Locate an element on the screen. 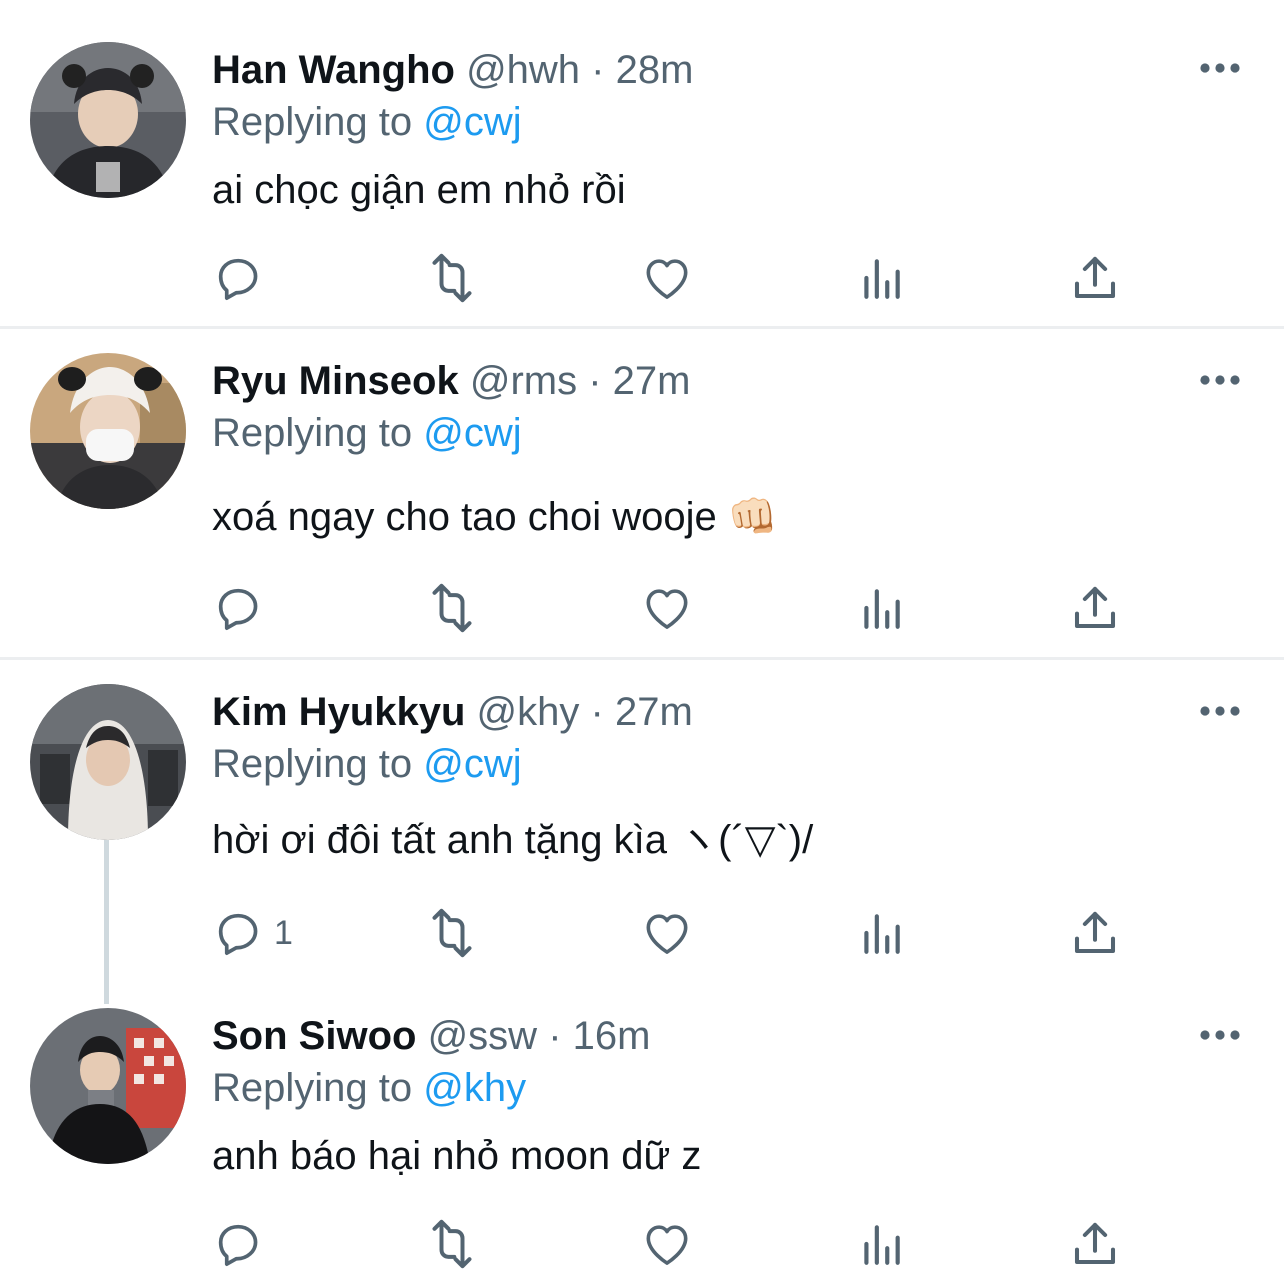 Image resolution: width=1284 pixels, height=1282 pixels. timestamp: 28m is located at coordinates (655, 70).